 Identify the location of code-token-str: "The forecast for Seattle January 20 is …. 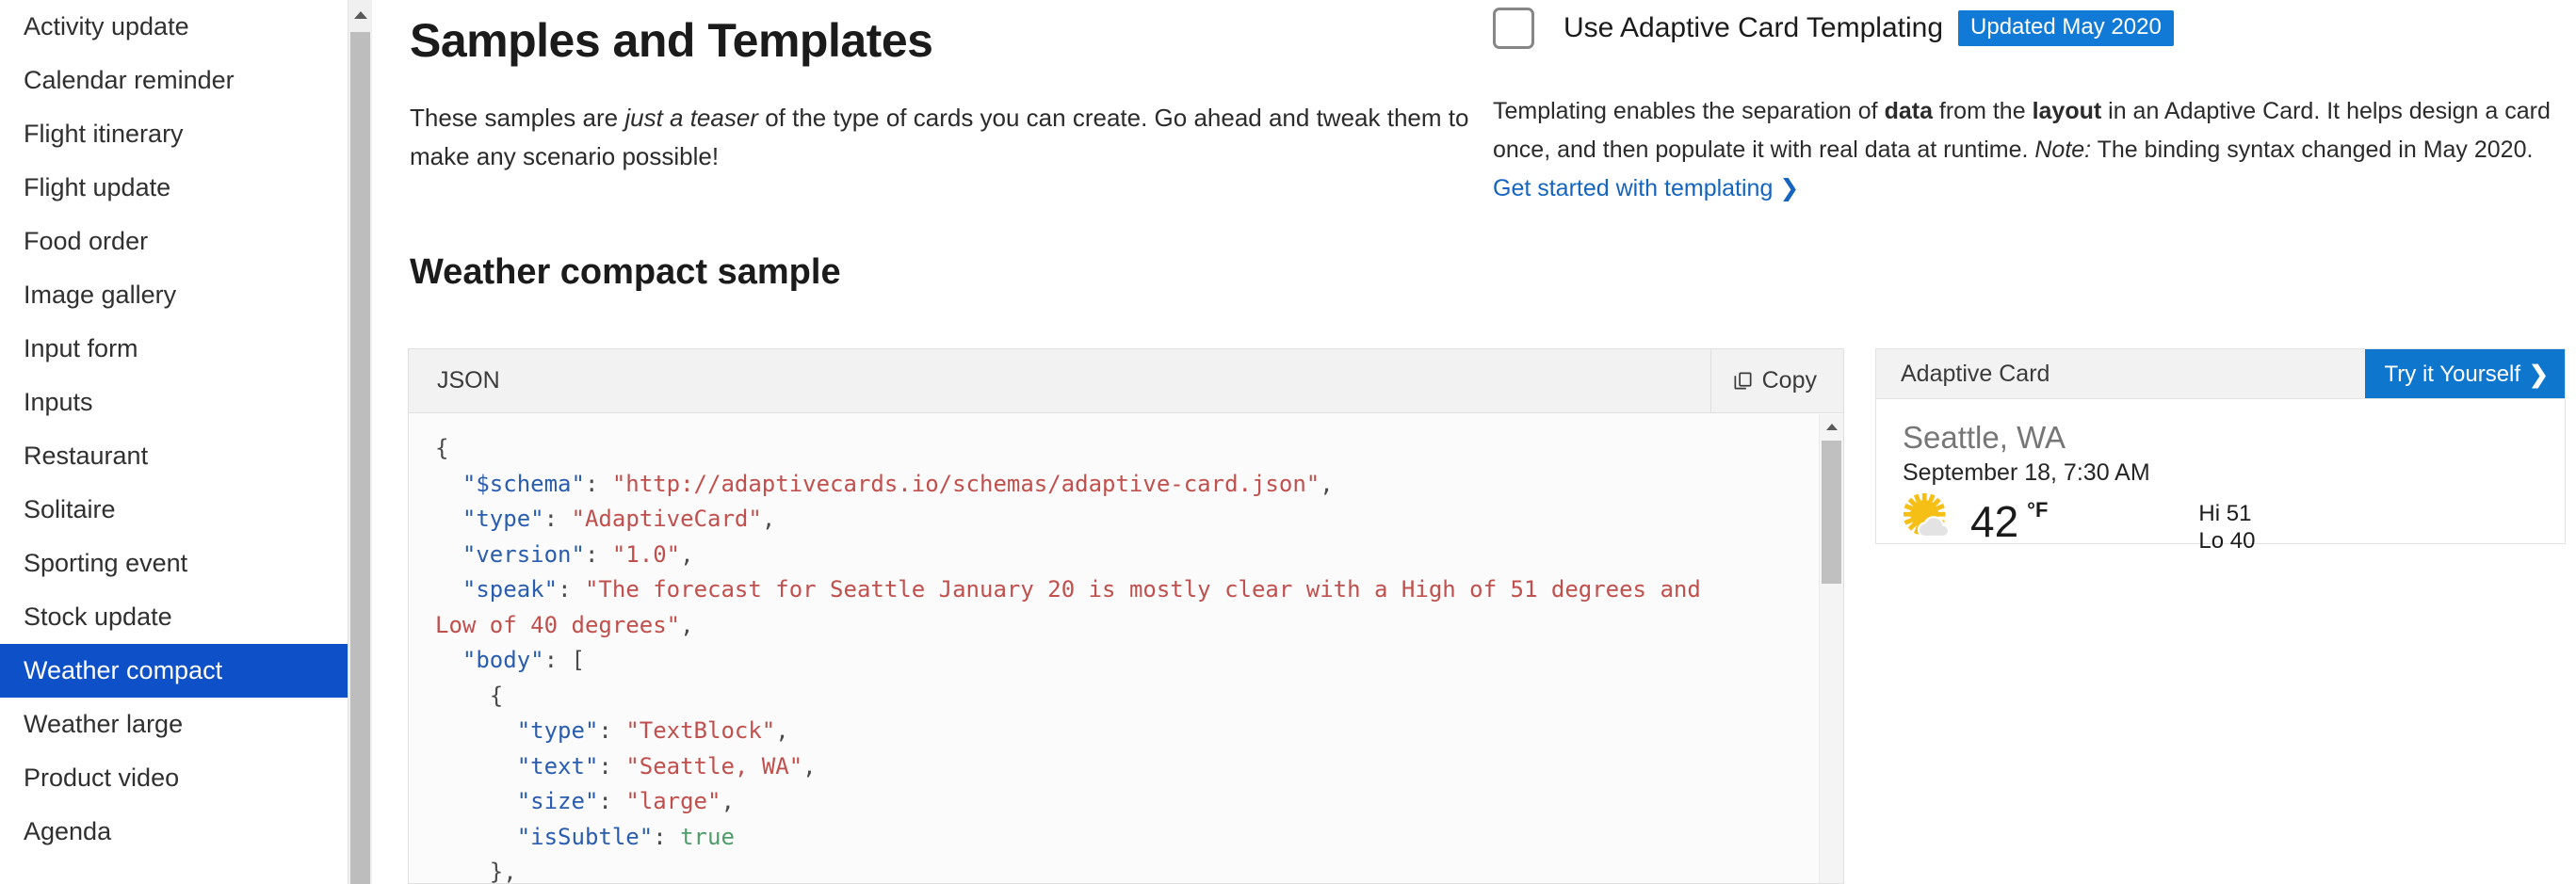
(1075, 607).